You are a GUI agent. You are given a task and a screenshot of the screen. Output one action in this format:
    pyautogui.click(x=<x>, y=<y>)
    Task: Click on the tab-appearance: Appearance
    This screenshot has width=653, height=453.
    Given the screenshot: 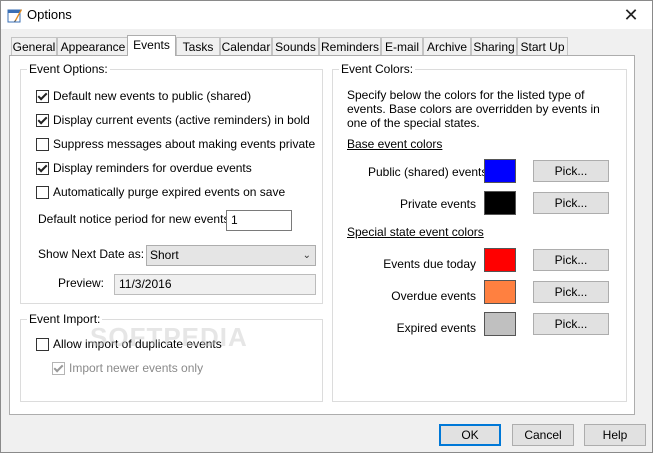 What is the action you would take?
    pyautogui.click(x=93, y=46)
    